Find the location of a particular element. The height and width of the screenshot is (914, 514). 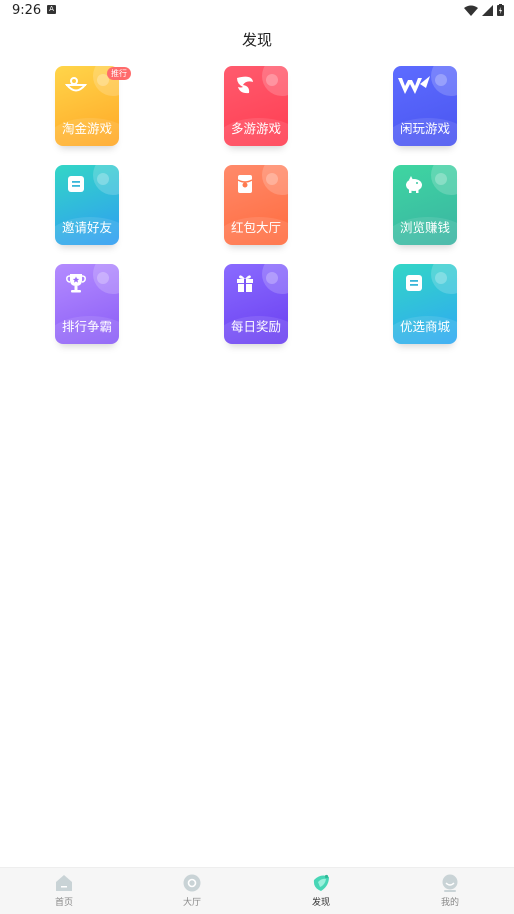

home-icon is located at coordinates (64, 883).